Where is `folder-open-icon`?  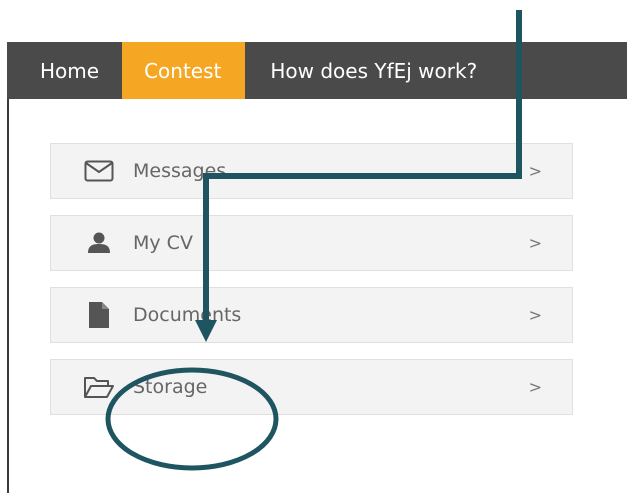 folder-open-icon is located at coordinates (99, 387).